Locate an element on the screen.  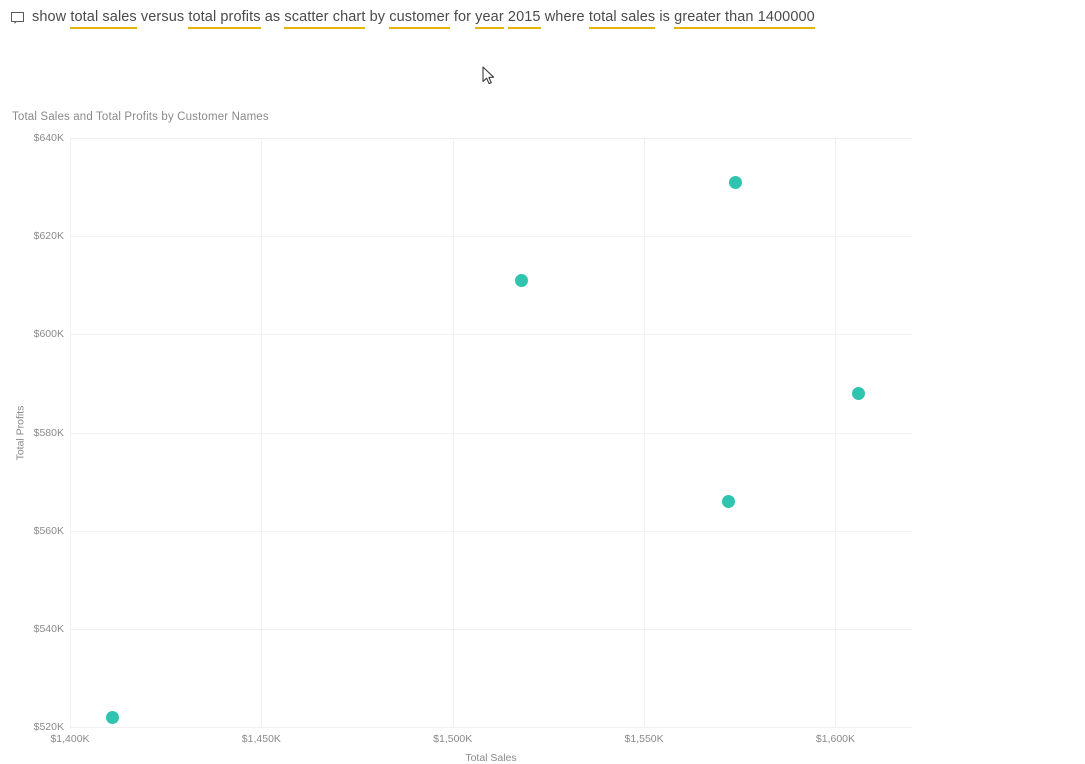
x-axis-tick-label: $1,600K is located at coordinates (835, 739).